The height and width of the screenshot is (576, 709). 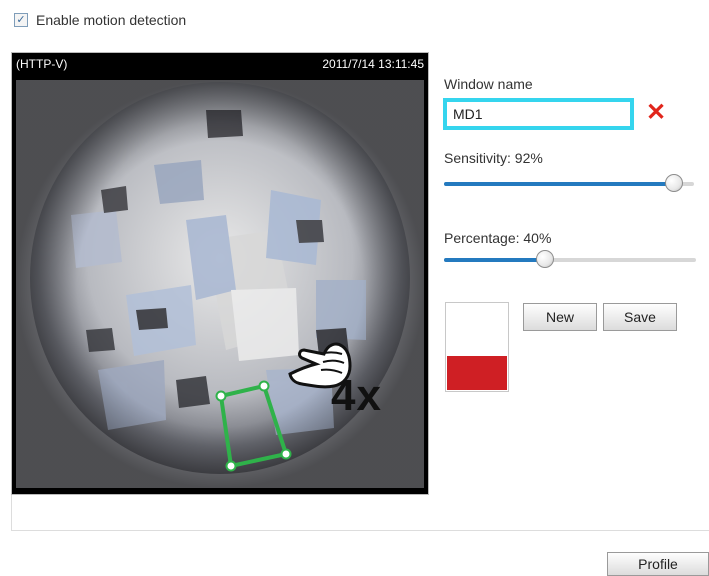 What do you see at coordinates (538, 114) in the screenshot?
I see `window-name-input` at bounding box center [538, 114].